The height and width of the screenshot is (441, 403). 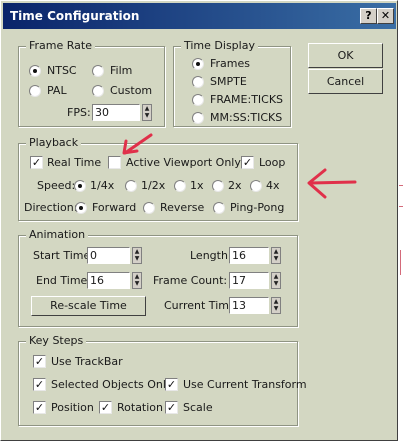 What do you see at coordinates (149, 208) in the screenshot?
I see `direction-reverse-radio` at bounding box center [149, 208].